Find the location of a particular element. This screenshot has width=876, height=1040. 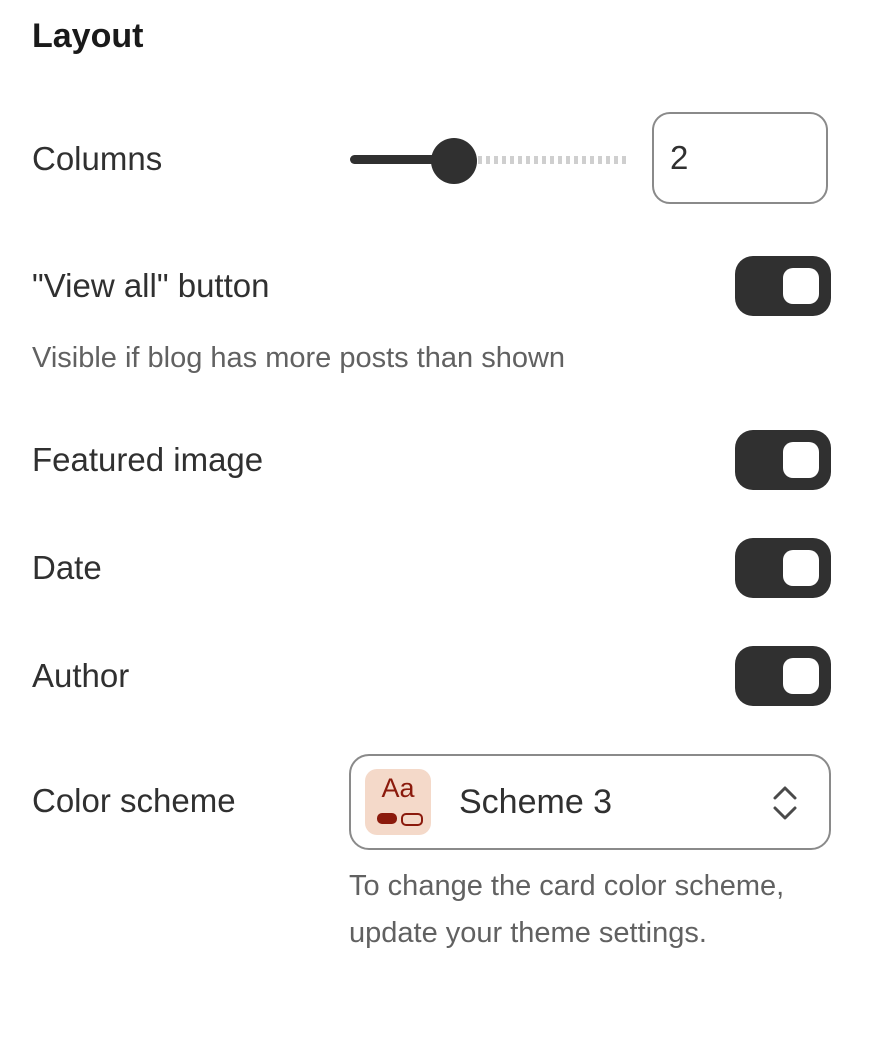

color-scheme-select: Aa Scheme 3 is located at coordinates (590, 802).